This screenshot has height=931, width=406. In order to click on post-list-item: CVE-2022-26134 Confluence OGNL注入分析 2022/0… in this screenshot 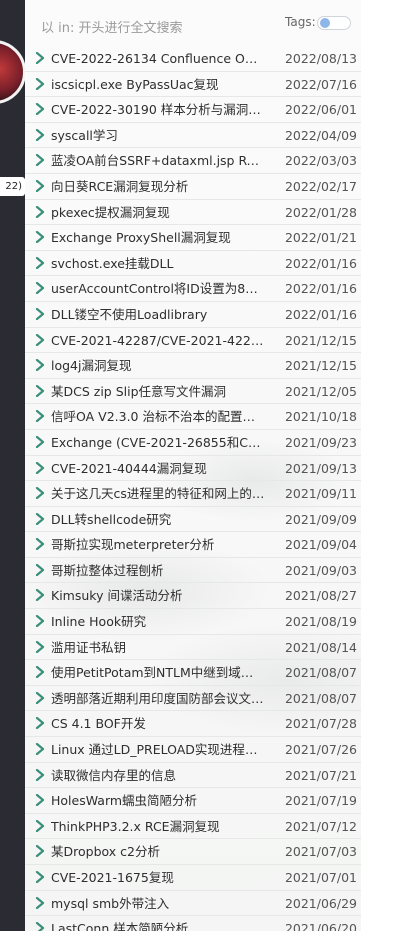, I will do `click(193, 59)`.